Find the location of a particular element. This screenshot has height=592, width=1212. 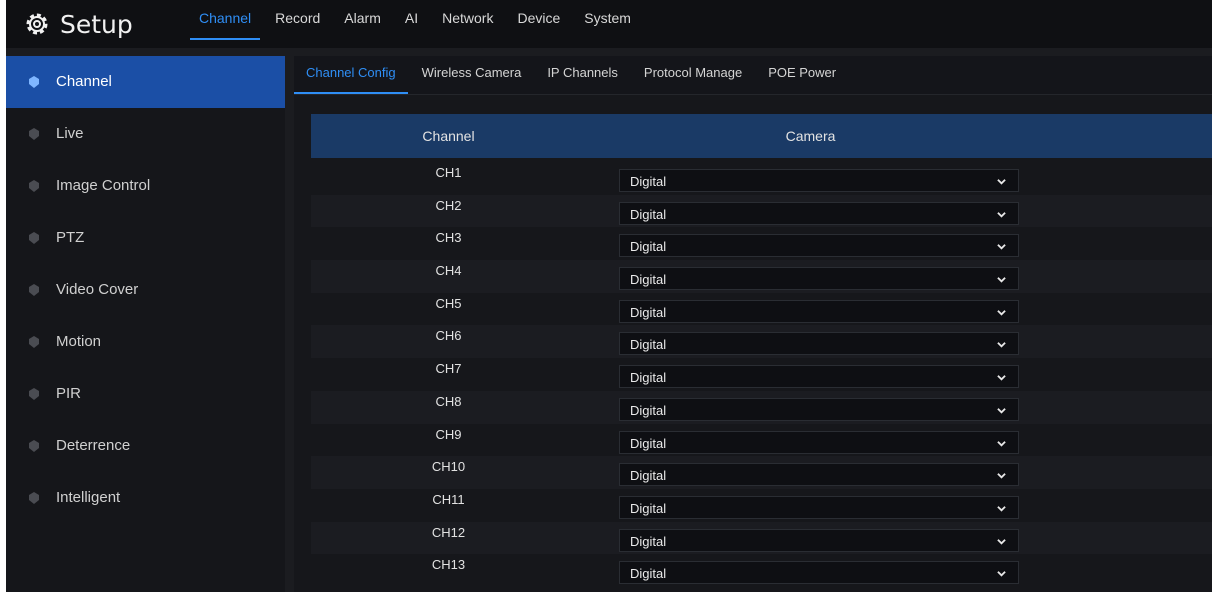

channel-label: CH4 is located at coordinates (448, 271).